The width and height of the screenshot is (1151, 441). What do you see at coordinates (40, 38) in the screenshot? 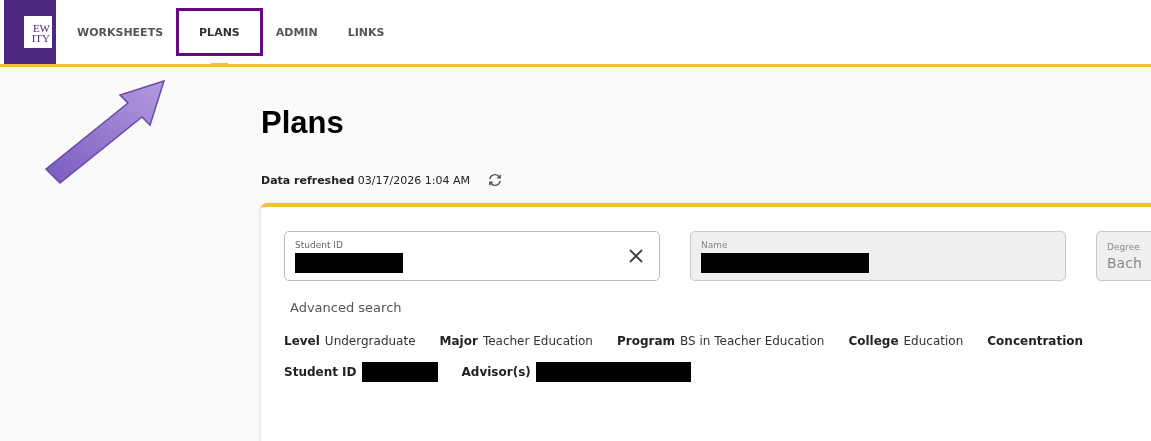
I see `logo-text: ITY` at bounding box center [40, 38].